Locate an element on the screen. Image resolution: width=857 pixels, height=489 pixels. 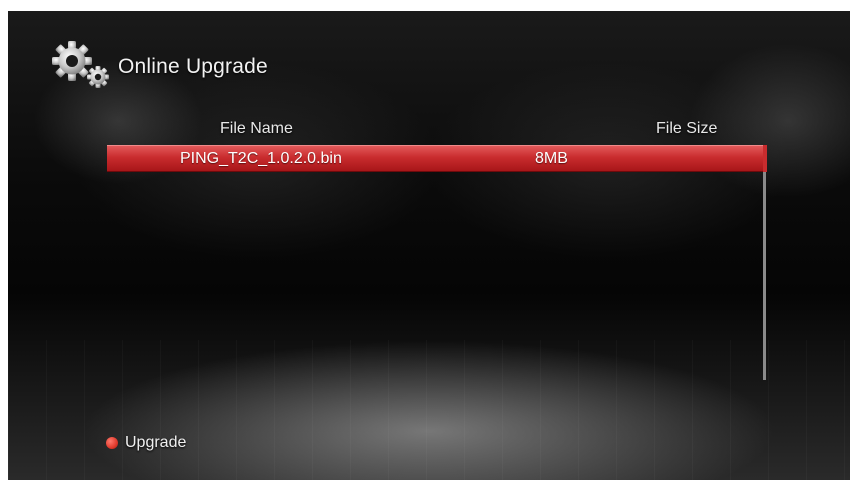
red-button-icon is located at coordinates (112, 443).